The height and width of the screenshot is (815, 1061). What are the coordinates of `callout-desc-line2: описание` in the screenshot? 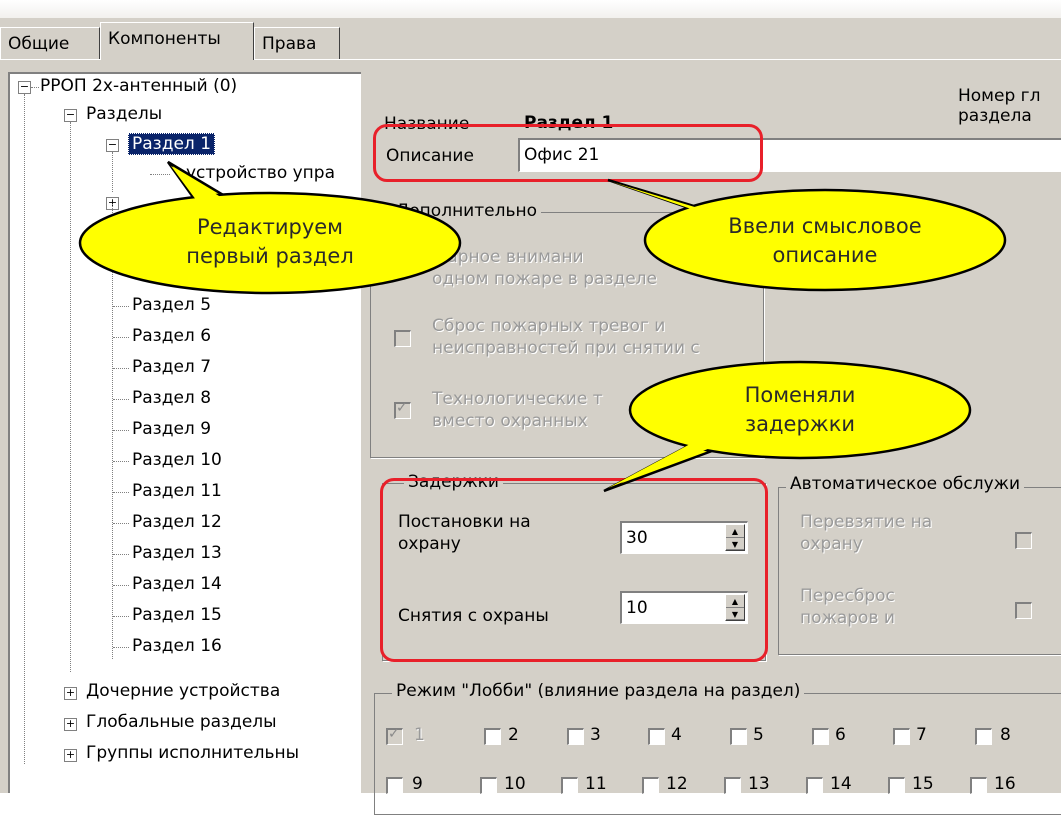 It's located at (825, 255).